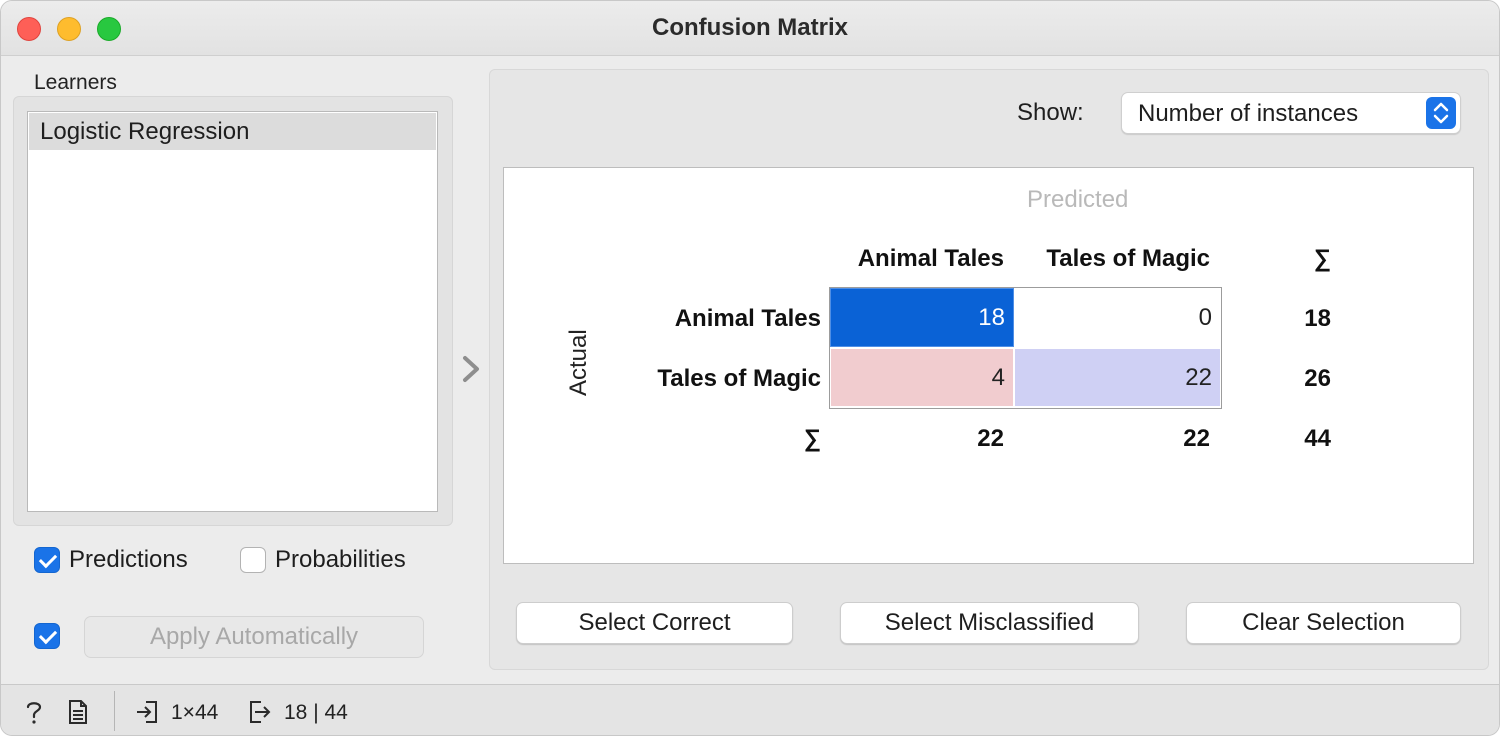 This screenshot has width=1500, height=736. What do you see at coordinates (1078, 199) in the screenshot?
I see `predicted-axis-label: Predicted` at bounding box center [1078, 199].